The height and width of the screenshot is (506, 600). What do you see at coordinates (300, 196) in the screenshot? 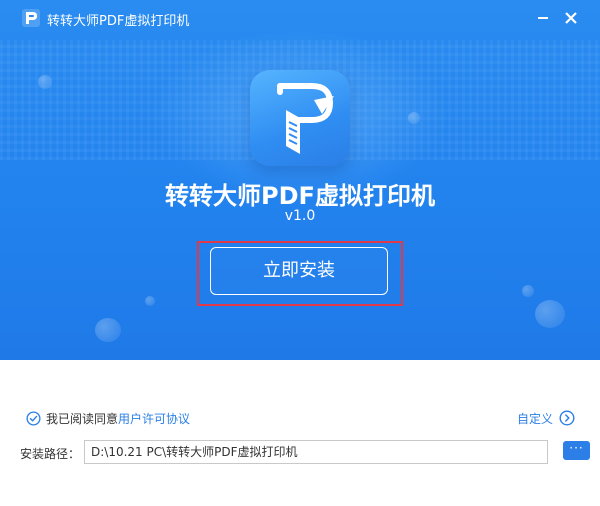
I see `product-name: 转转大师PDF虚拟打印机` at bounding box center [300, 196].